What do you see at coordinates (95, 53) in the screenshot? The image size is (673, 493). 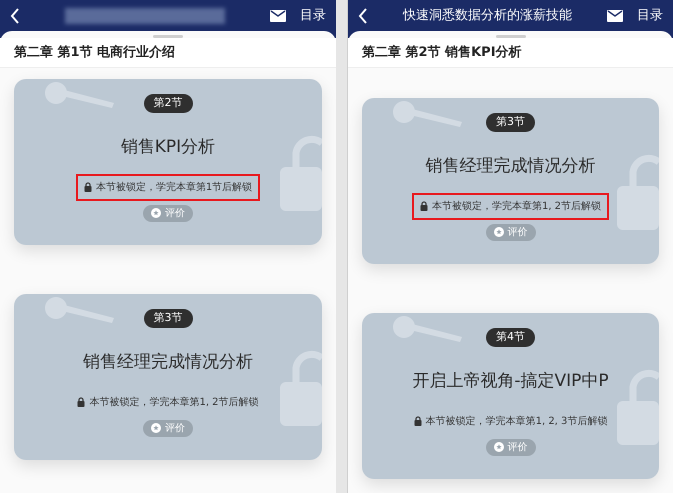 I see `chapter-title: 第二章 第1节 电商行业介绍` at bounding box center [95, 53].